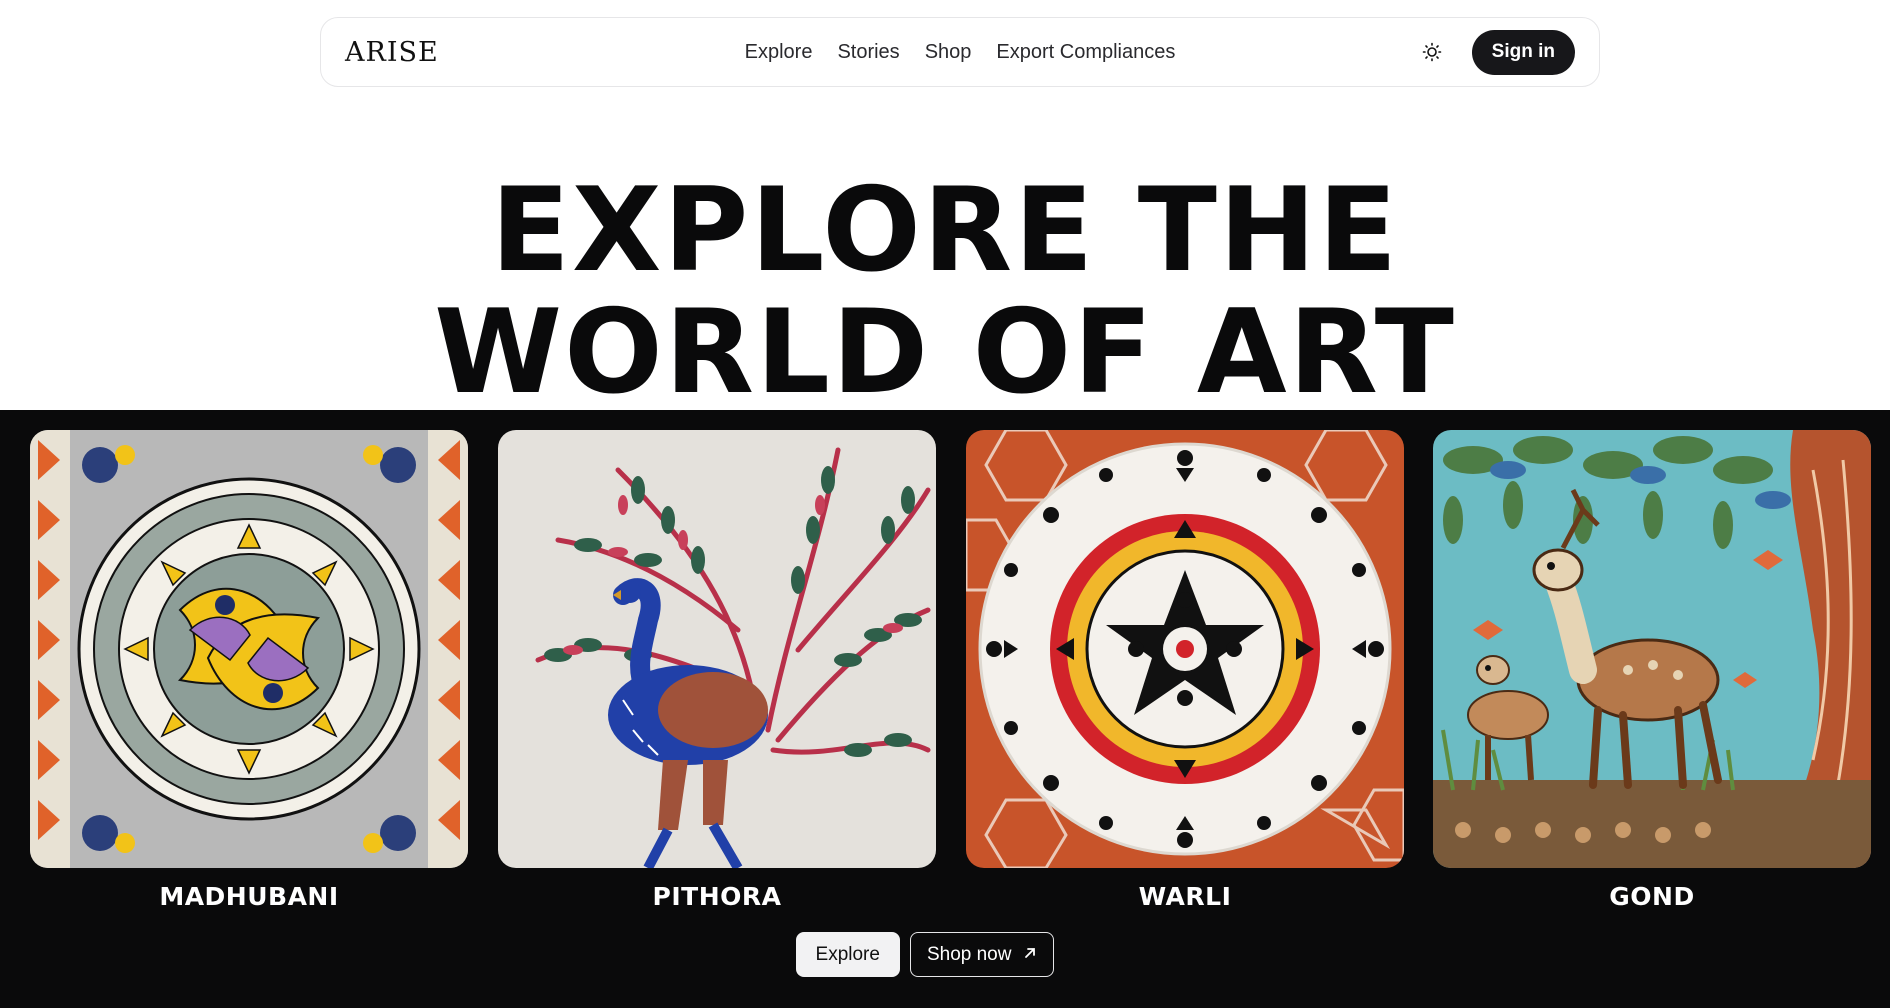  What do you see at coordinates (948, 52) in the screenshot?
I see `nav-link-shop: Shop` at bounding box center [948, 52].